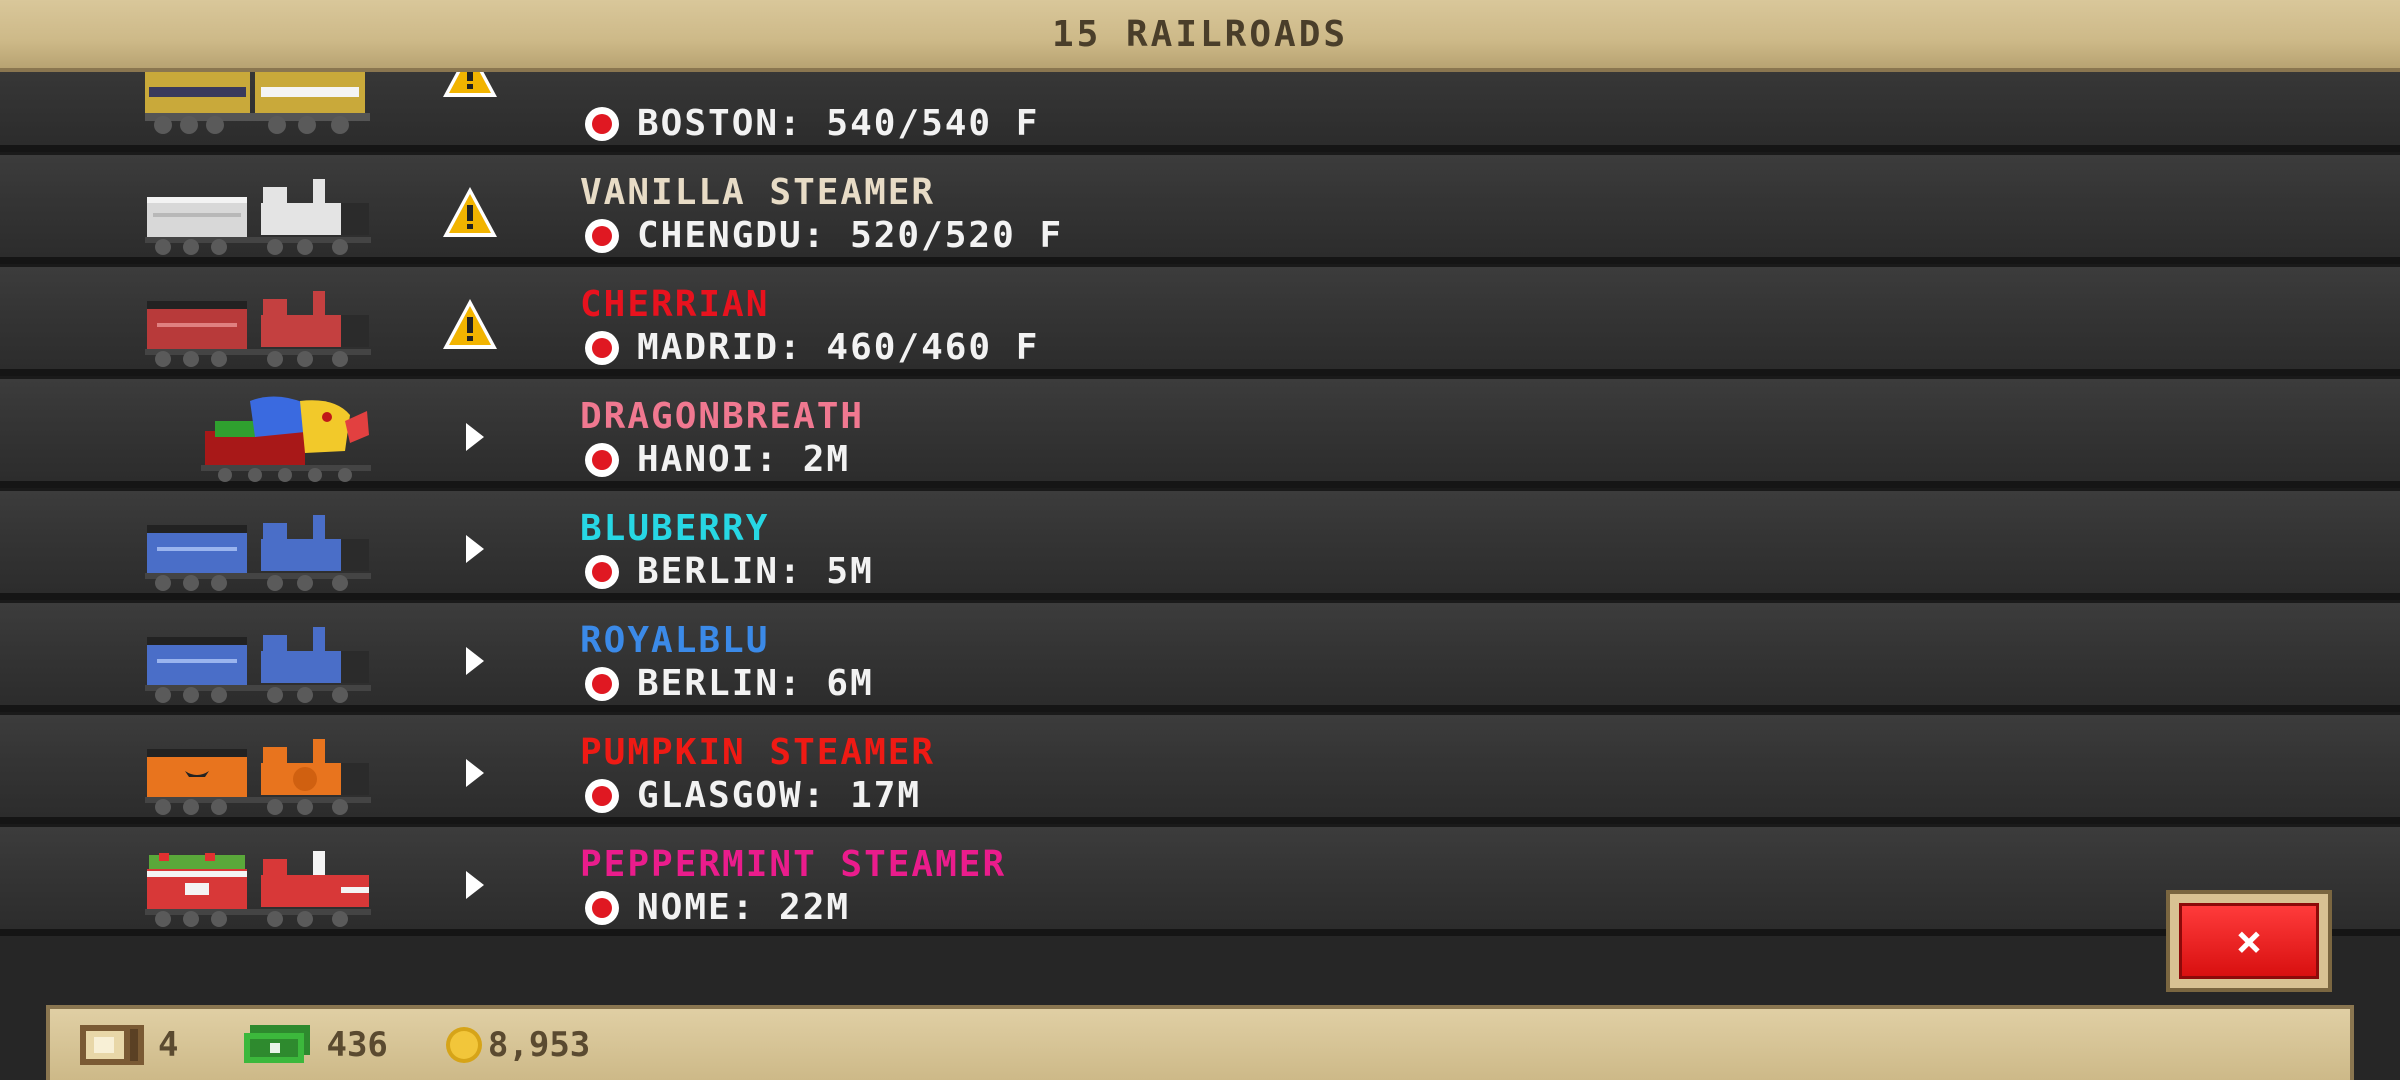  Describe the element at coordinates (1200, 1042) in the screenshot. I see `resource-bar: 4 436 8,953` at that location.